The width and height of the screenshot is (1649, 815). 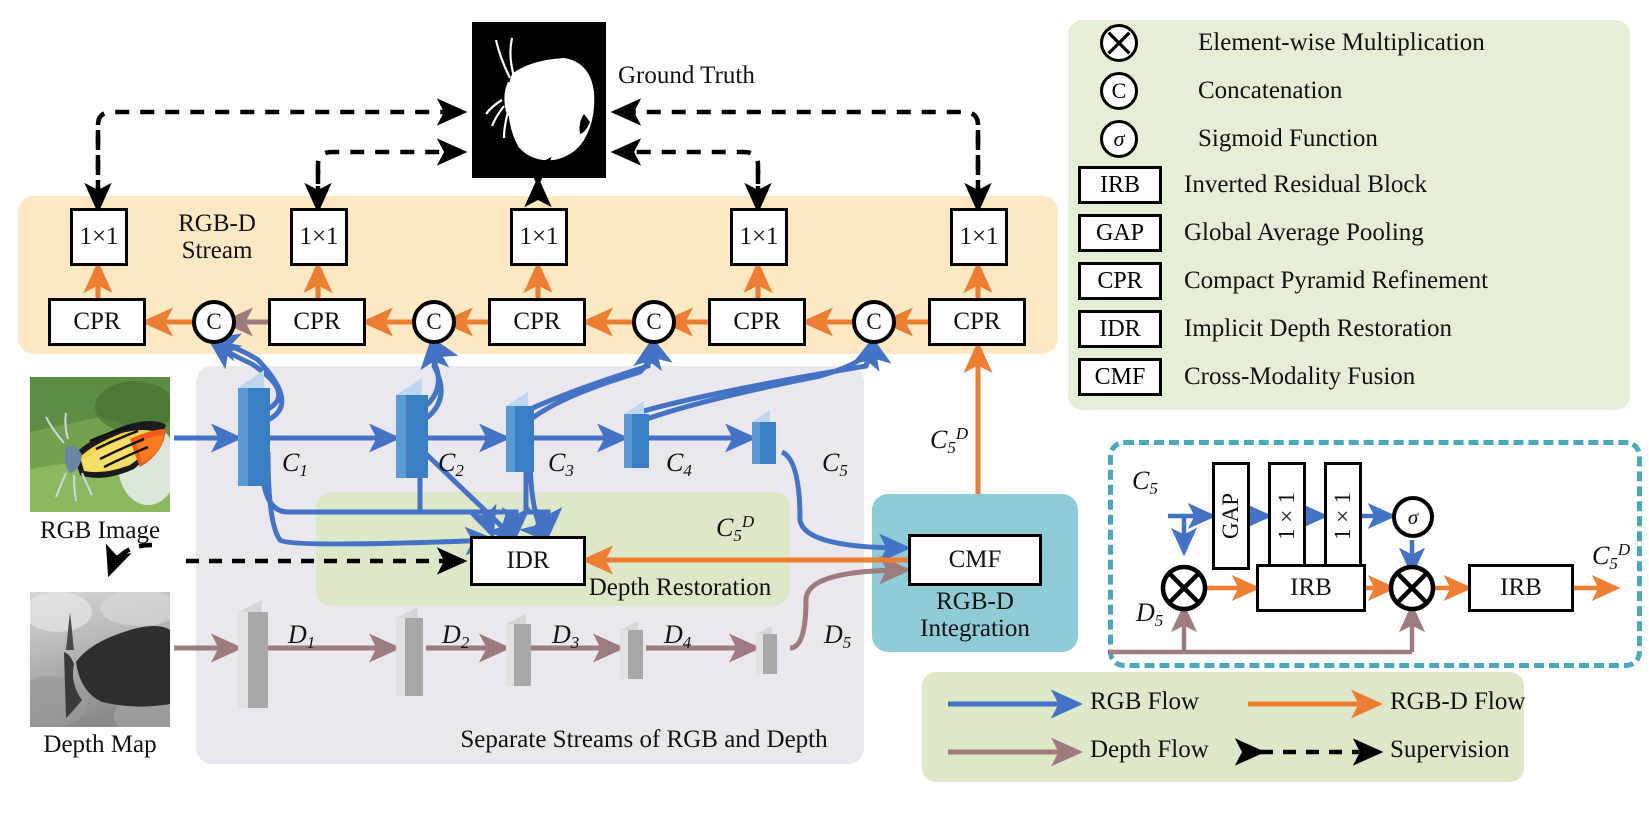 What do you see at coordinates (1450, 749) in the screenshot?
I see `flow-legend-label-supervision: Supervision` at bounding box center [1450, 749].